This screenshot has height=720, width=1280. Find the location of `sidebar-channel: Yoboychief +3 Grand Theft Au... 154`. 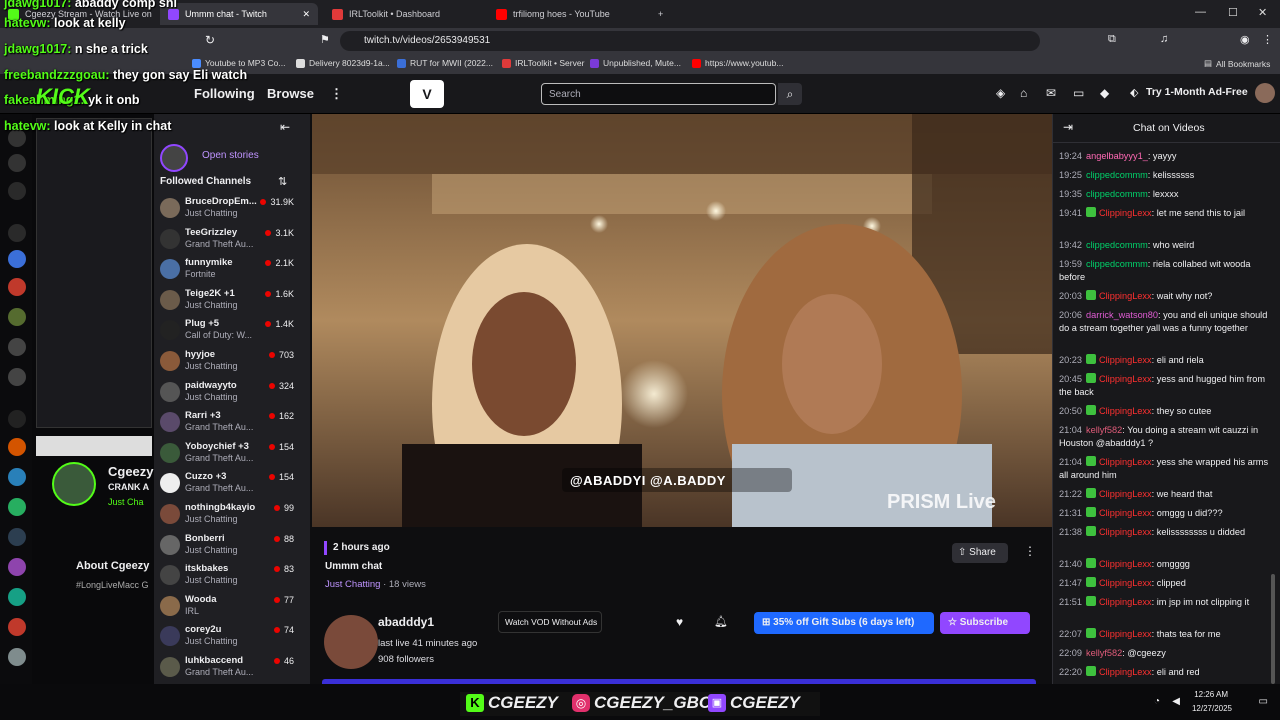

sidebar-channel: Yoboychief +3 Grand Theft Au... 154 is located at coordinates (232, 454).